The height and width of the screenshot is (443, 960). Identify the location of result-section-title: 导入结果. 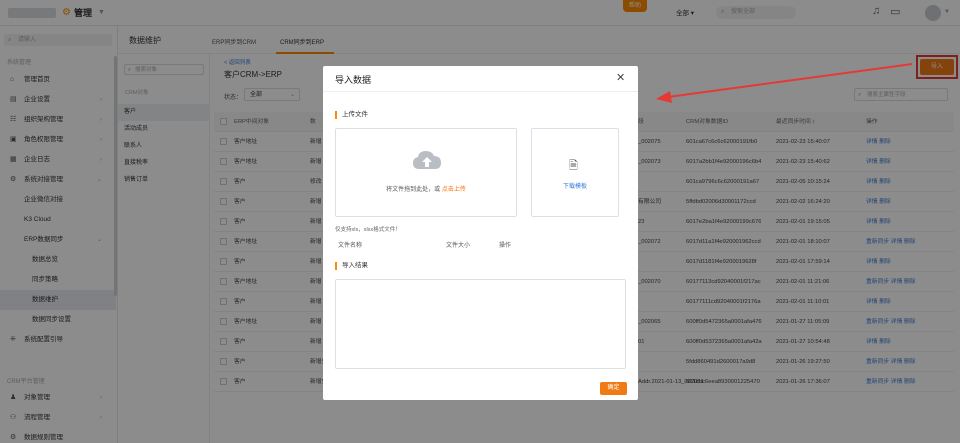
(351, 266).